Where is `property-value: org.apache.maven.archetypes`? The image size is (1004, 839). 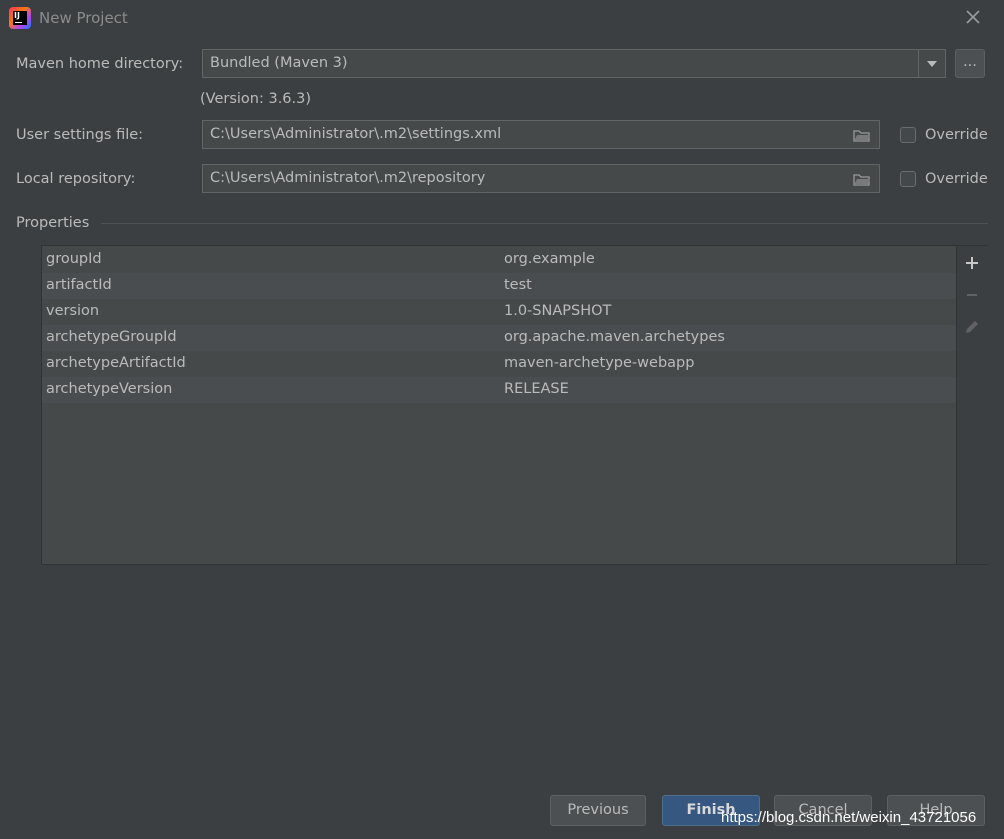 property-value: org.apache.maven.archetypes is located at coordinates (614, 337).